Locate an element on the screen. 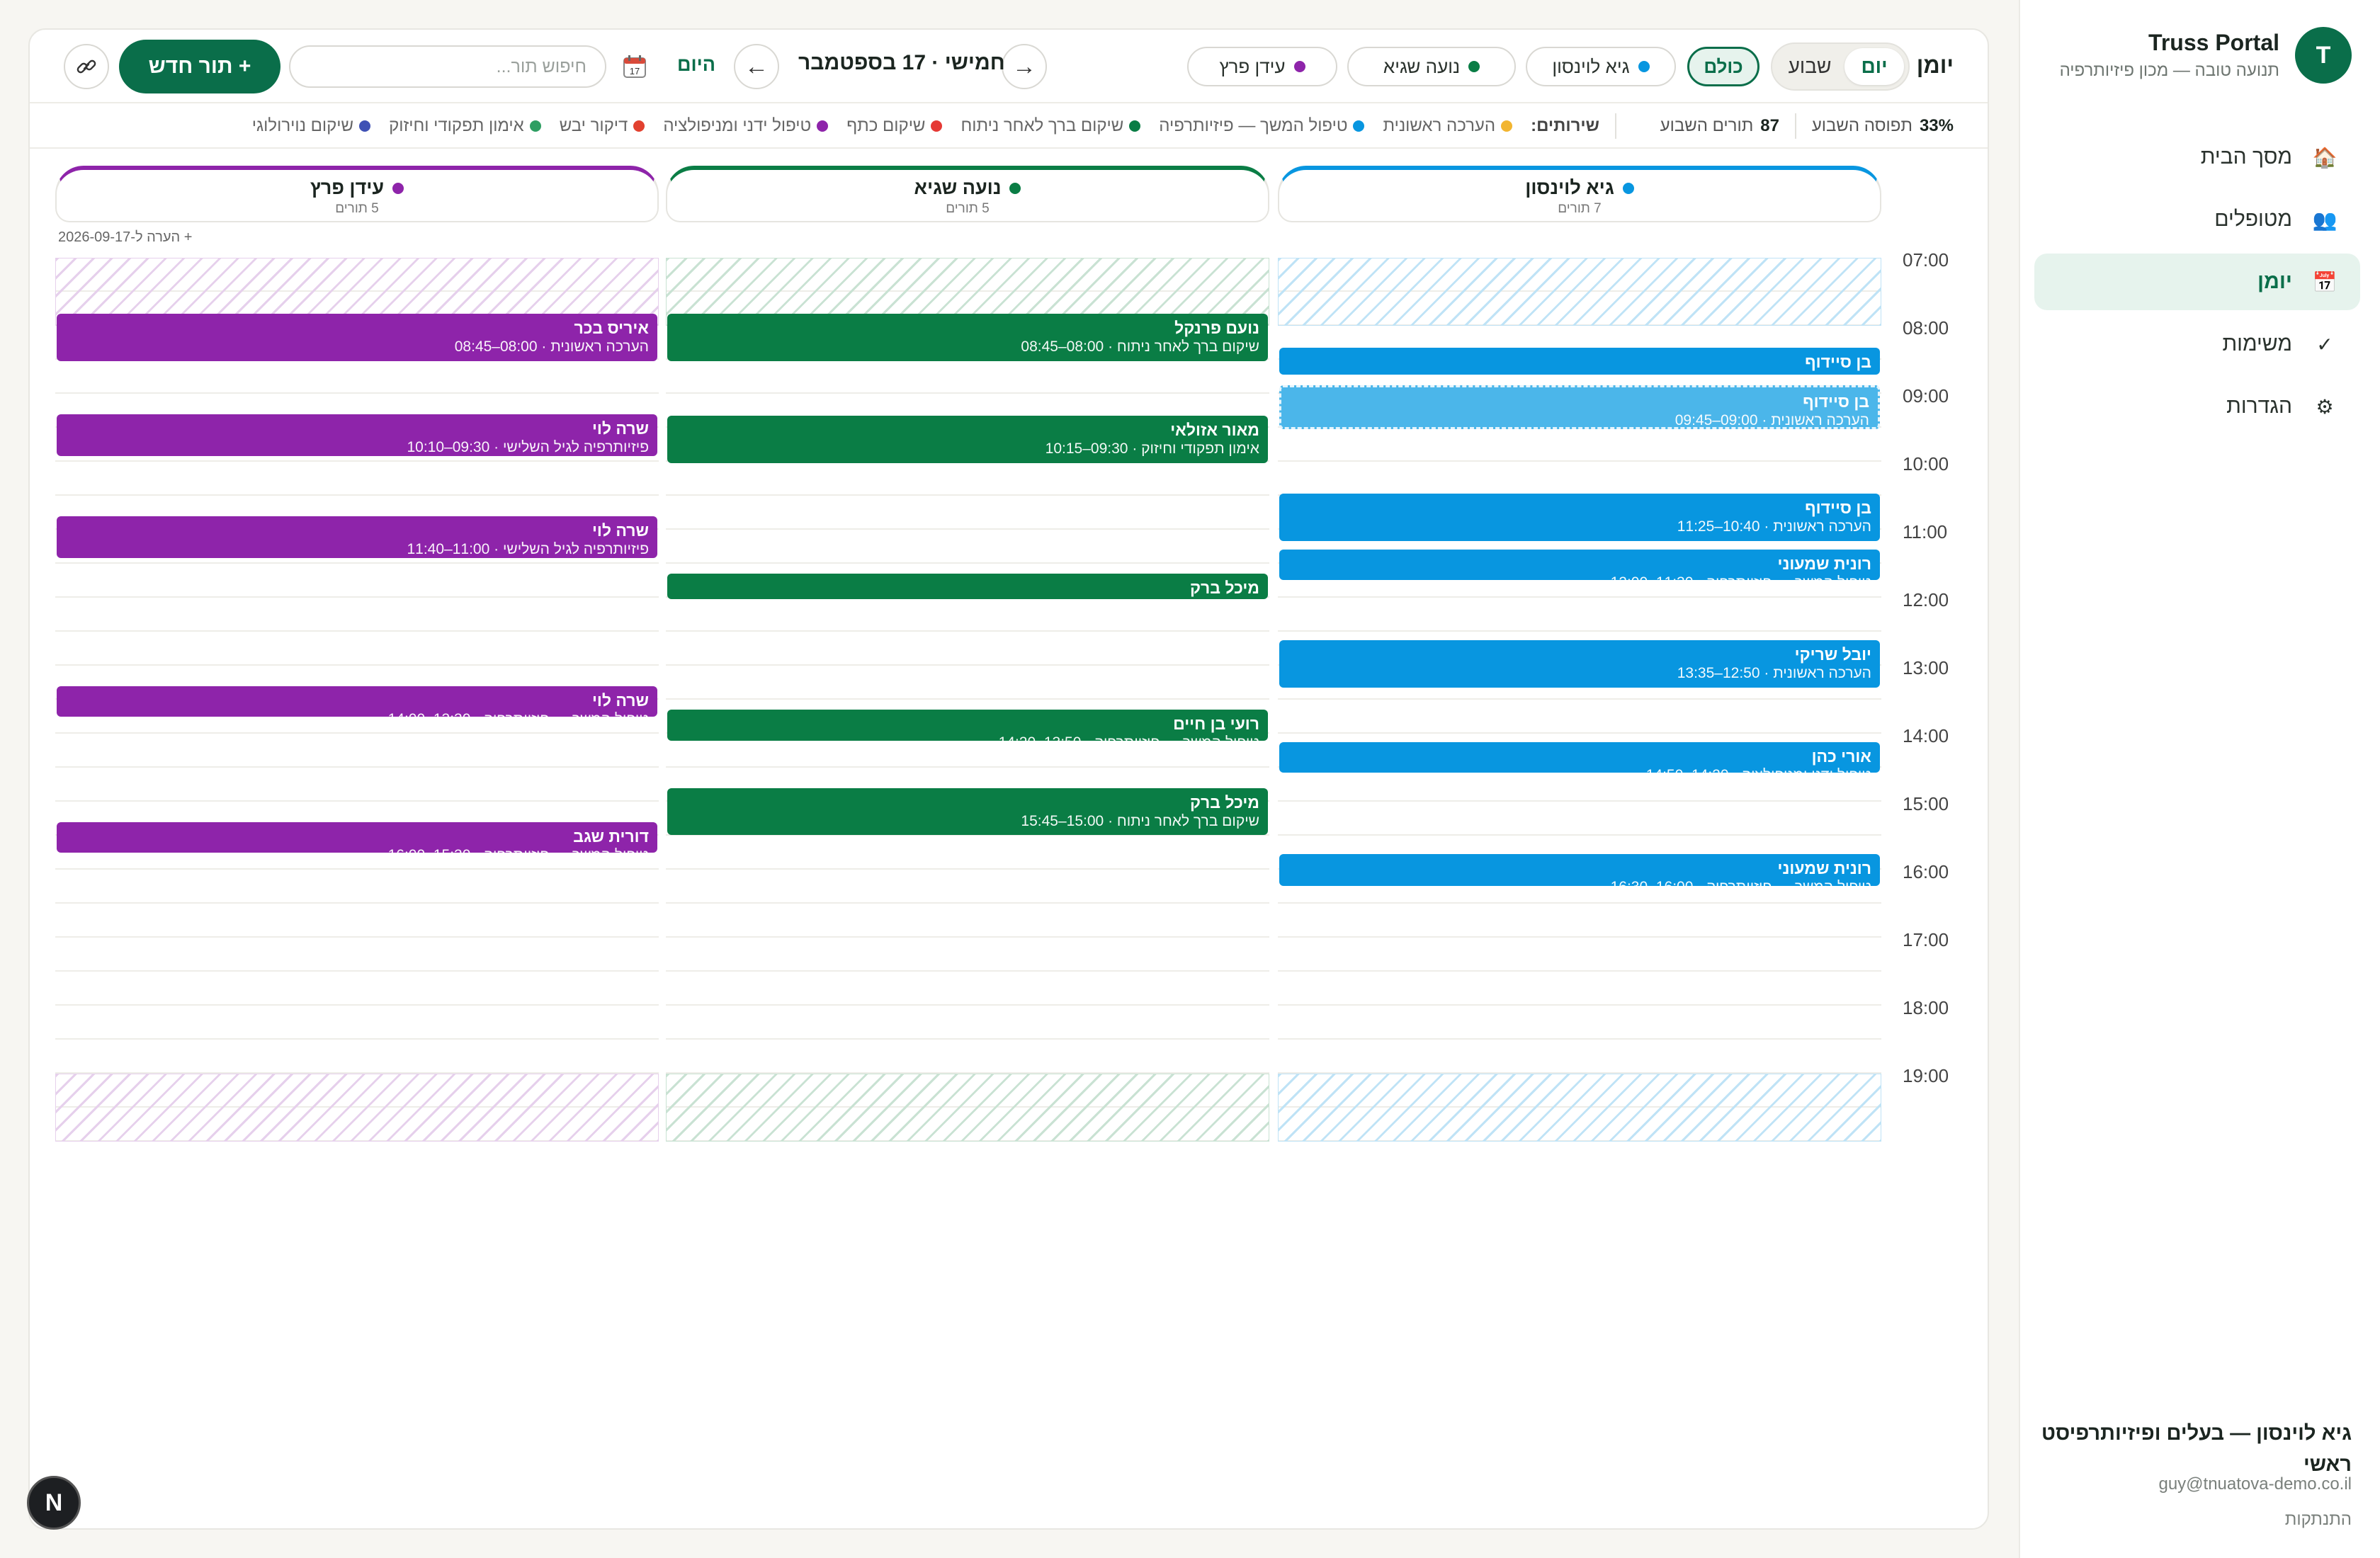  week-appointments-stat: 87 תורים השבוע is located at coordinates (1719, 126).